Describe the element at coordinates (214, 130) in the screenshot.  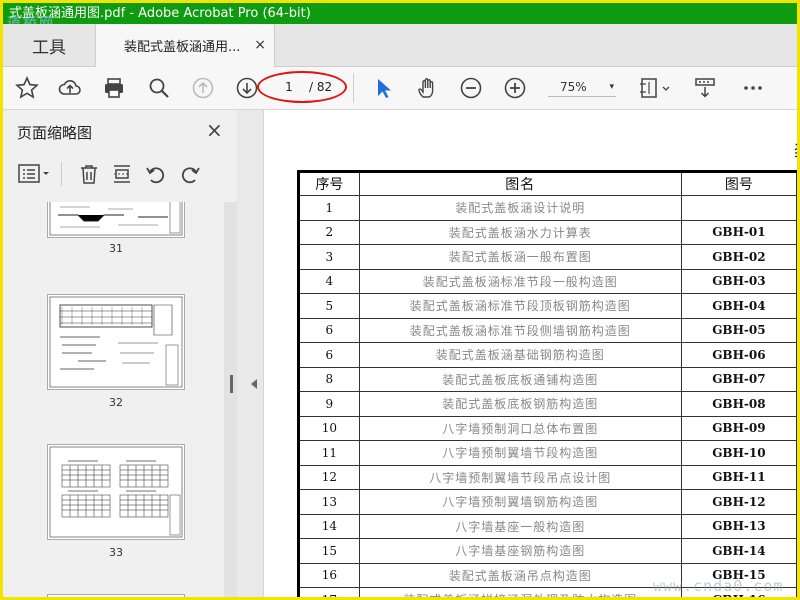
I see `panel-close-icon: ×` at that location.